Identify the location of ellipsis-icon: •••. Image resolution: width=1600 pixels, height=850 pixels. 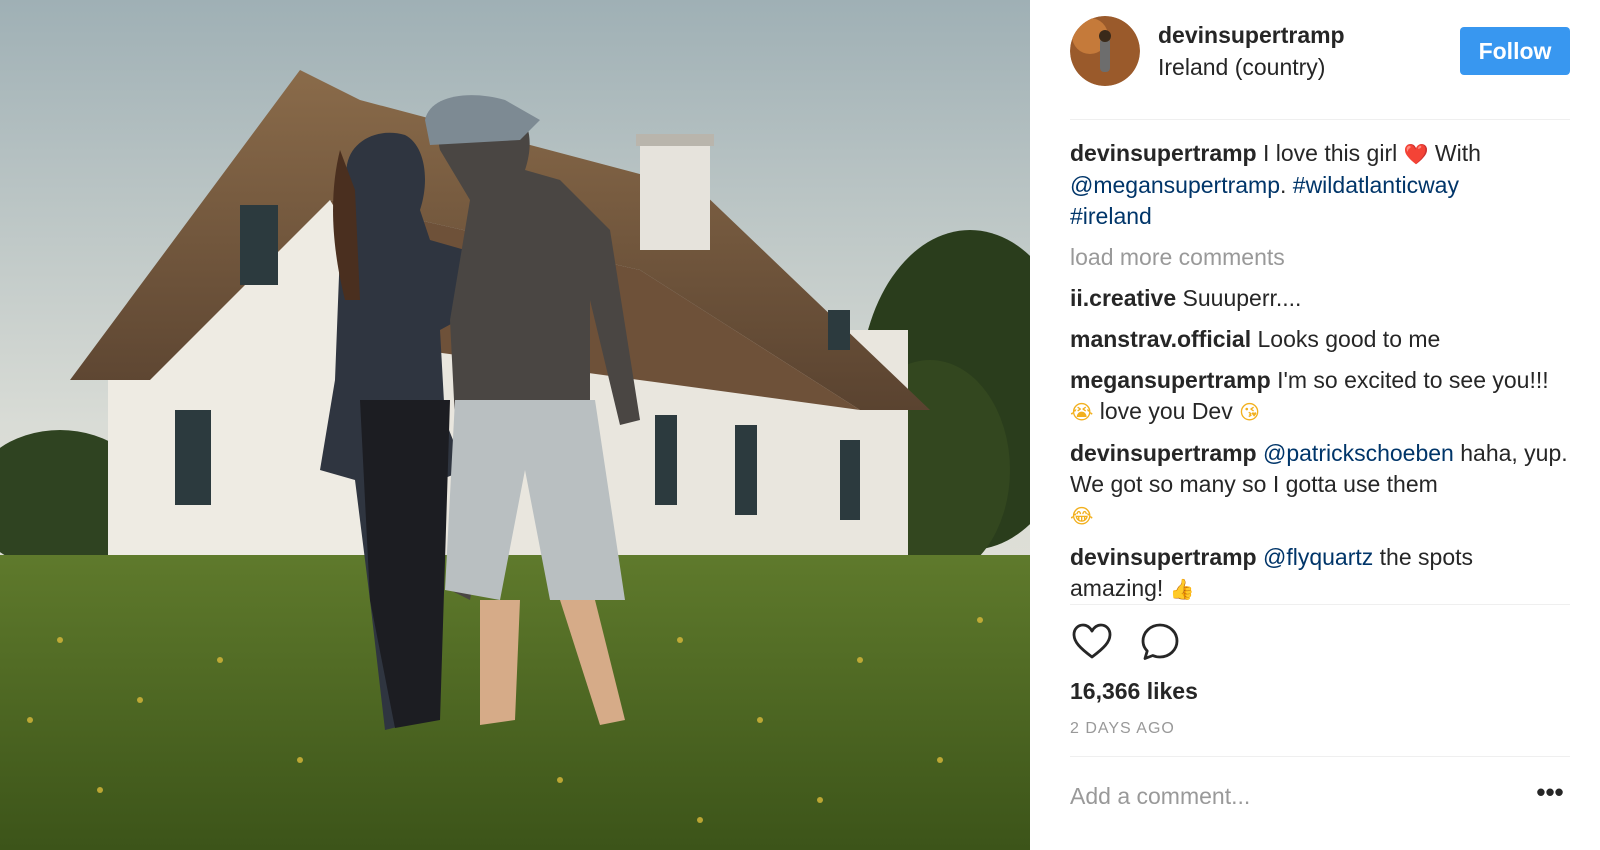
(1550, 796).